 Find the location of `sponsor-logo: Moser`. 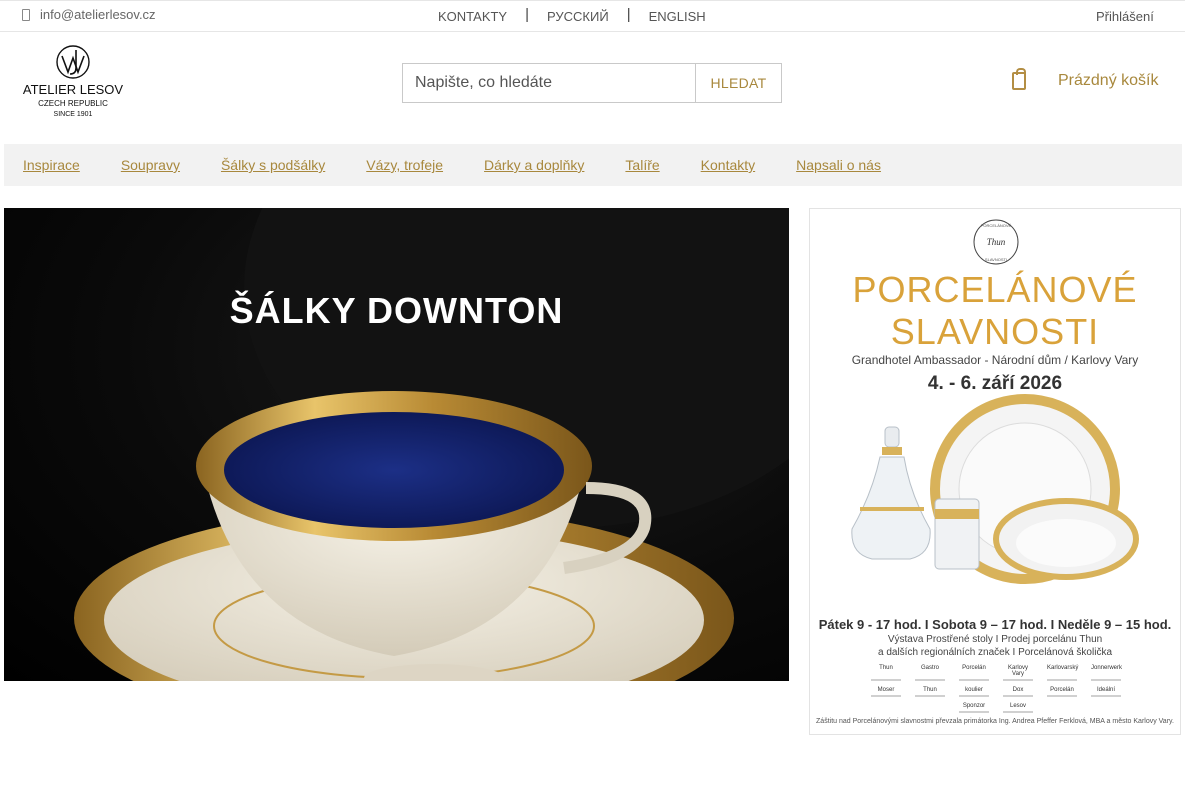

sponsor-logo: Moser is located at coordinates (886, 692).